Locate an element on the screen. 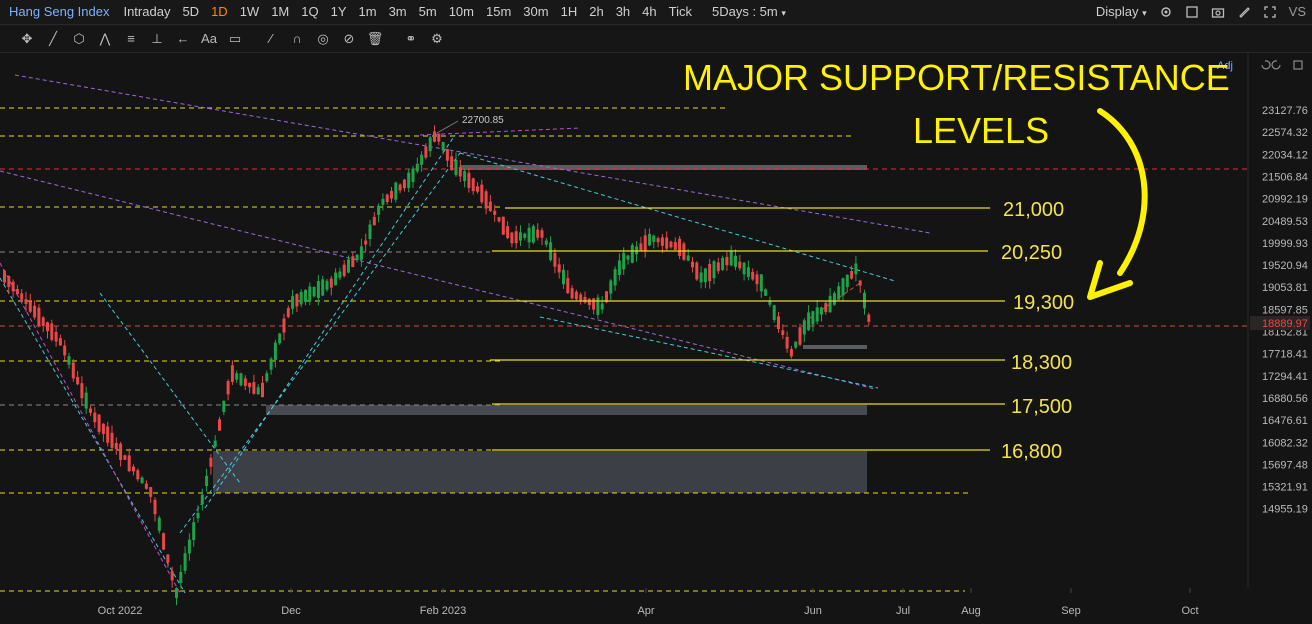 The width and height of the screenshot is (1312, 624). interval-2h: 2h is located at coordinates (596, 12).